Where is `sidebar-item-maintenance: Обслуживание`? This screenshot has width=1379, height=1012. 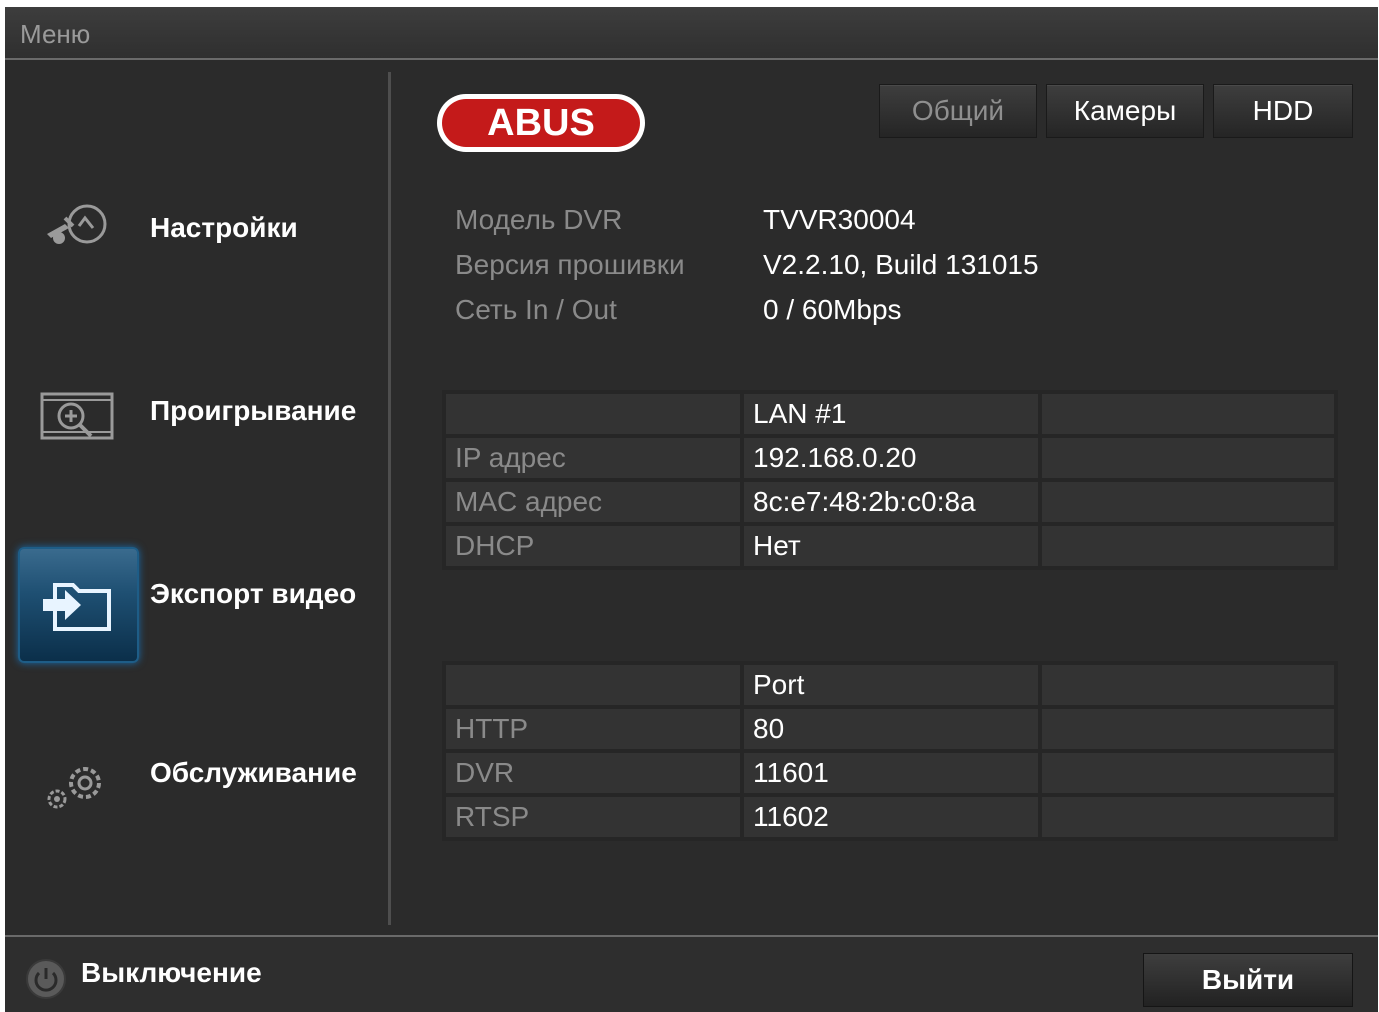
sidebar-item-maintenance: Обслуживание is located at coordinates (196, 789).